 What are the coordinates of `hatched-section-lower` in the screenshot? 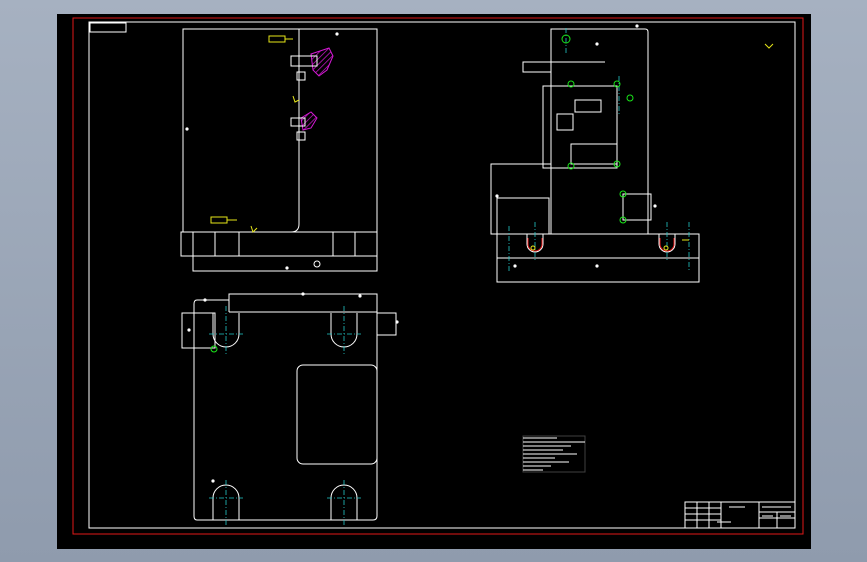 It's located at (309, 121).